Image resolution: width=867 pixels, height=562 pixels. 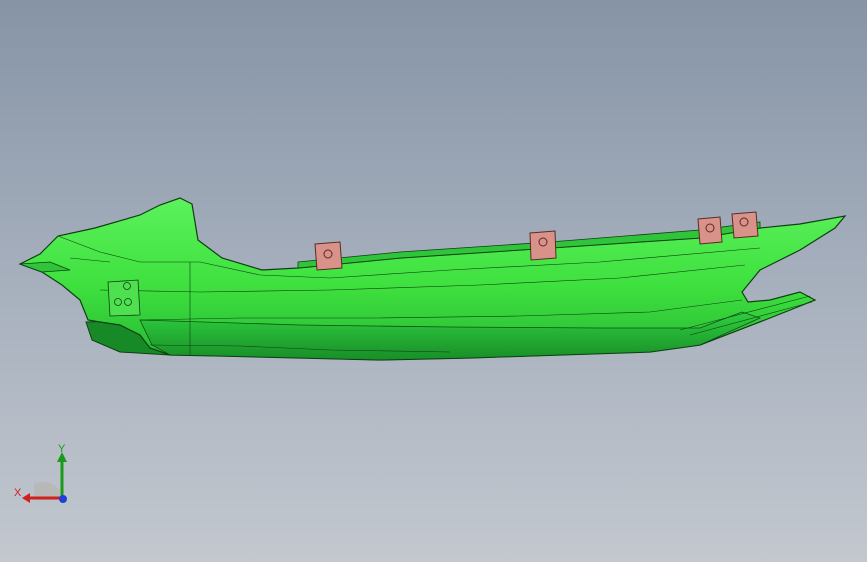 I want to click on z-axis-dot, so click(x=63, y=499).